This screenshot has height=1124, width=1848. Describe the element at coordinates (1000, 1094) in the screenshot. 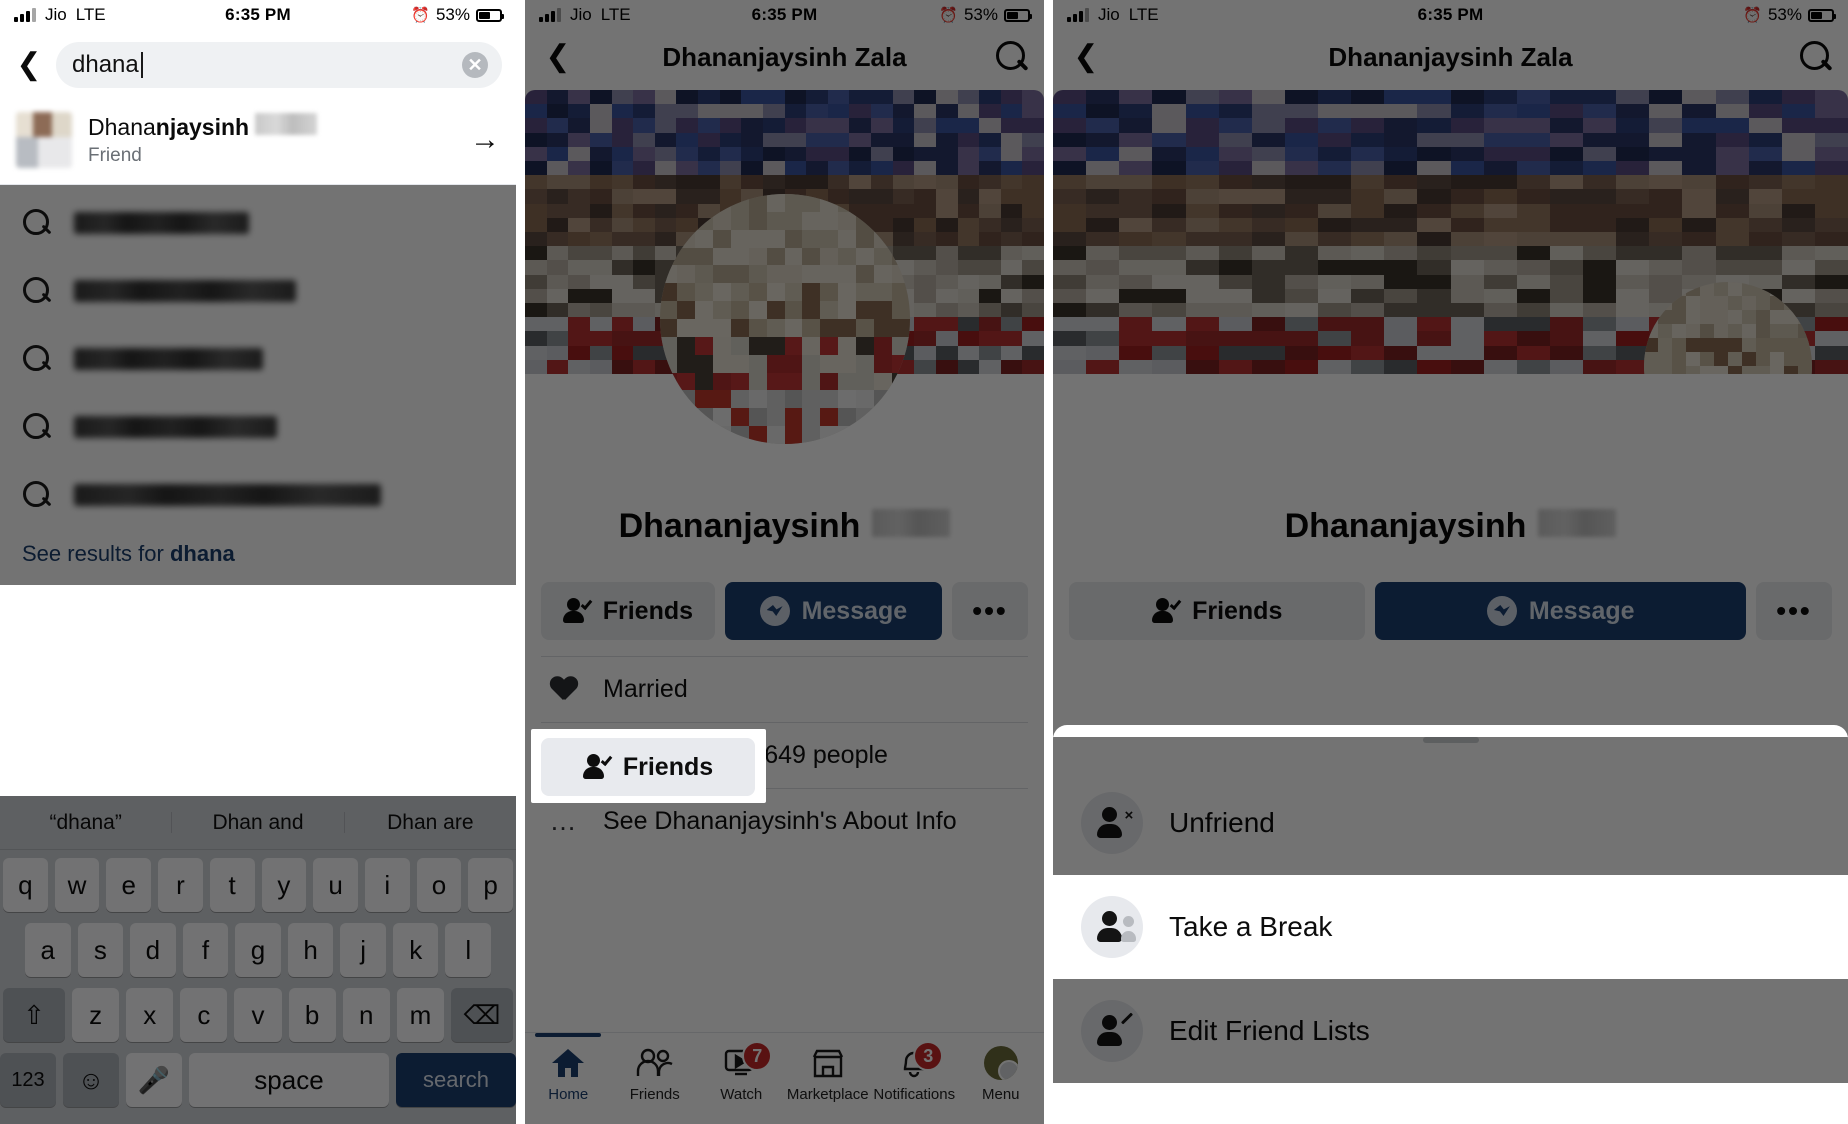

I see `nav-label: Menu` at that location.